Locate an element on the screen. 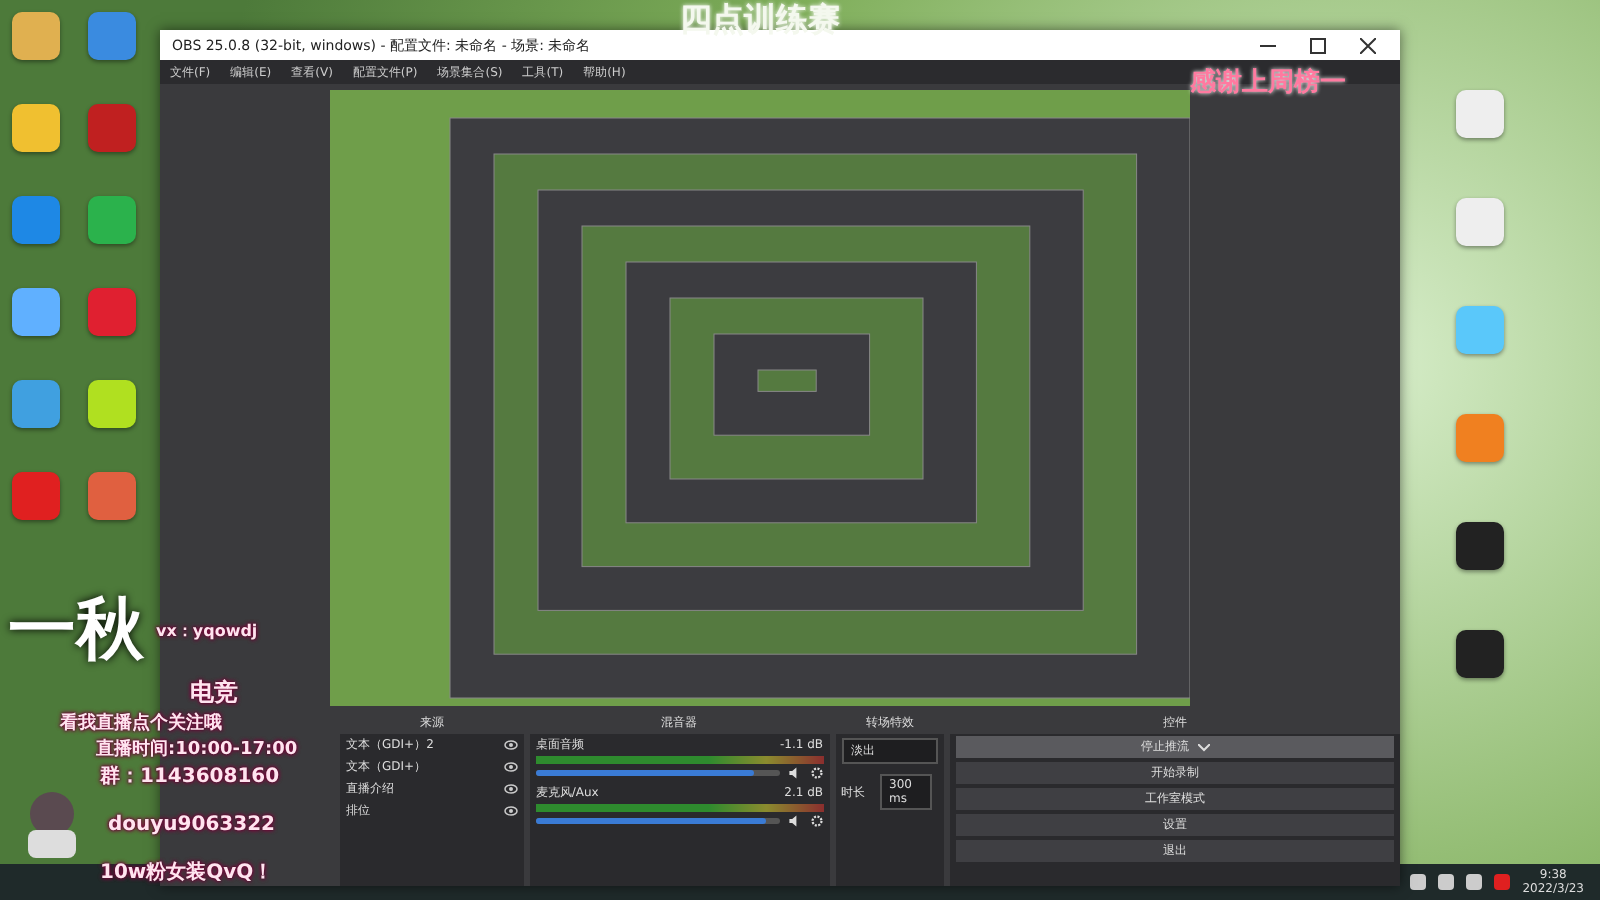  follow-text: 看我直播点个关注哦 is located at coordinates (141, 723).